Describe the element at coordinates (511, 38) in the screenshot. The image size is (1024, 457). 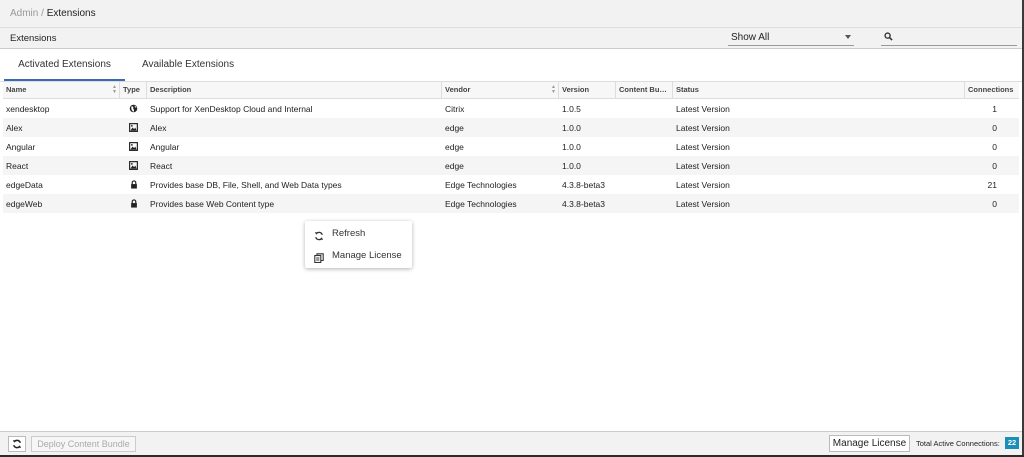
I see `extensions-toolbar: Extensions Show All` at that location.